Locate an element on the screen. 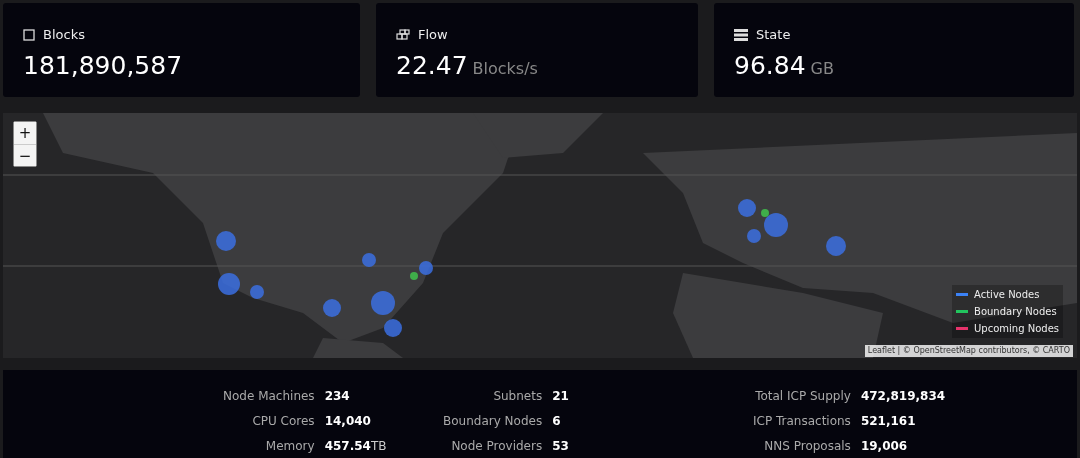  card-value: 96.84 is located at coordinates (770, 65).